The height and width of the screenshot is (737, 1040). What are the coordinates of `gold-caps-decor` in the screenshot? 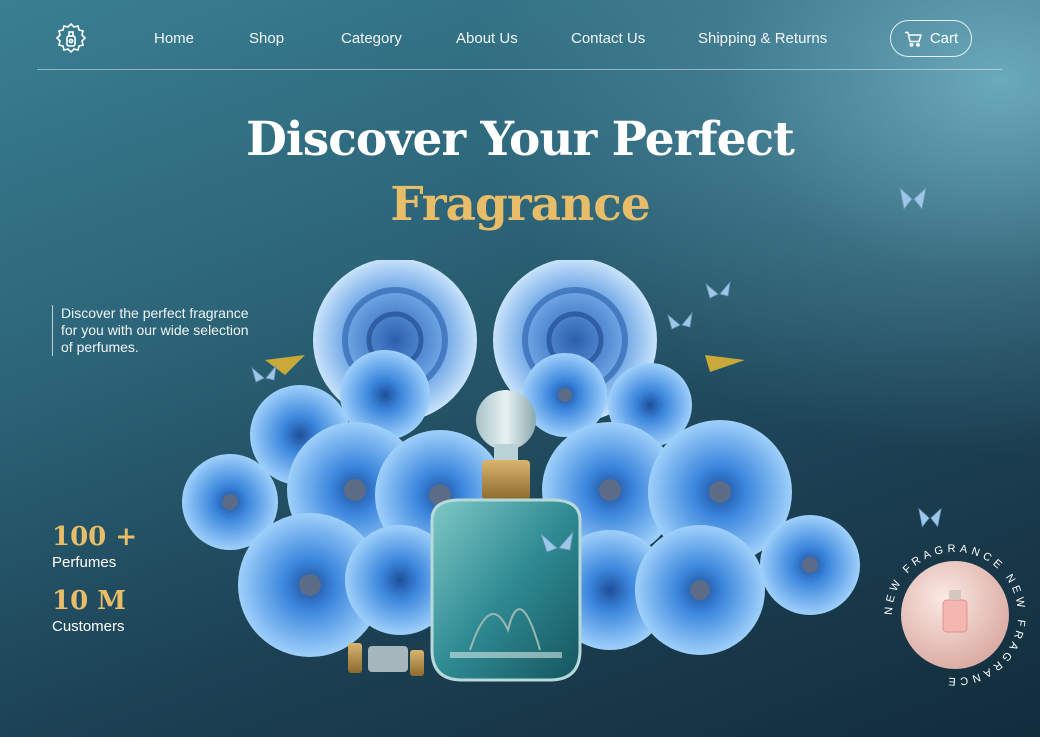 It's located at (386, 659).